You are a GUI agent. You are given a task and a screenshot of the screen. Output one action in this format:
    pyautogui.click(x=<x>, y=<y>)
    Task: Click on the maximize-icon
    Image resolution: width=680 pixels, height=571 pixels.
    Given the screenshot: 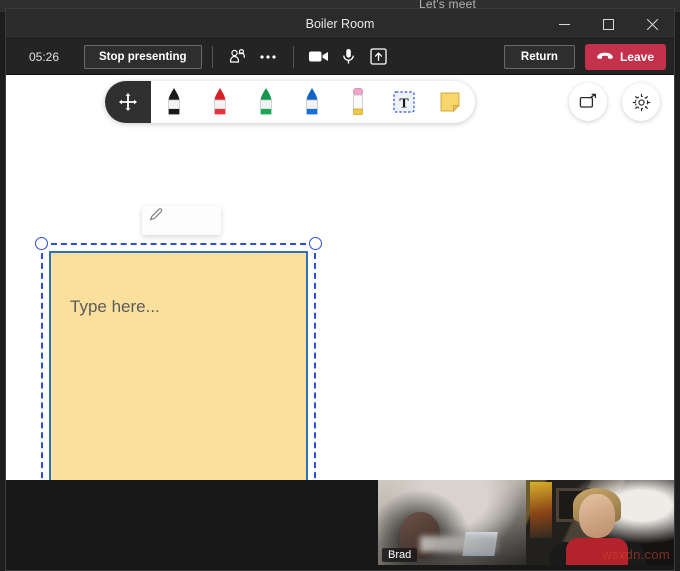 What is the action you would take?
    pyautogui.click(x=608, y=24)
    